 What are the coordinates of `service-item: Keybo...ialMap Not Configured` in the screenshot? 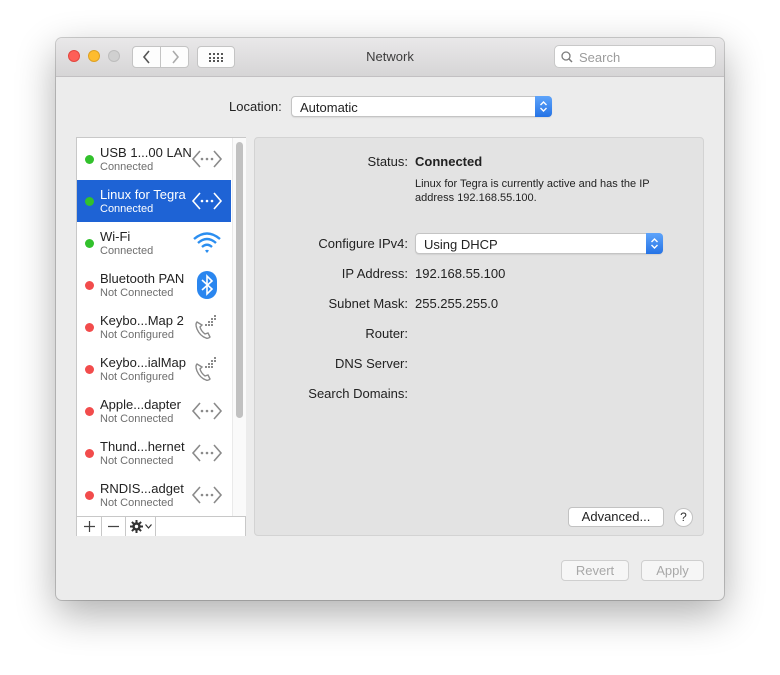 It's located at (154, 369).